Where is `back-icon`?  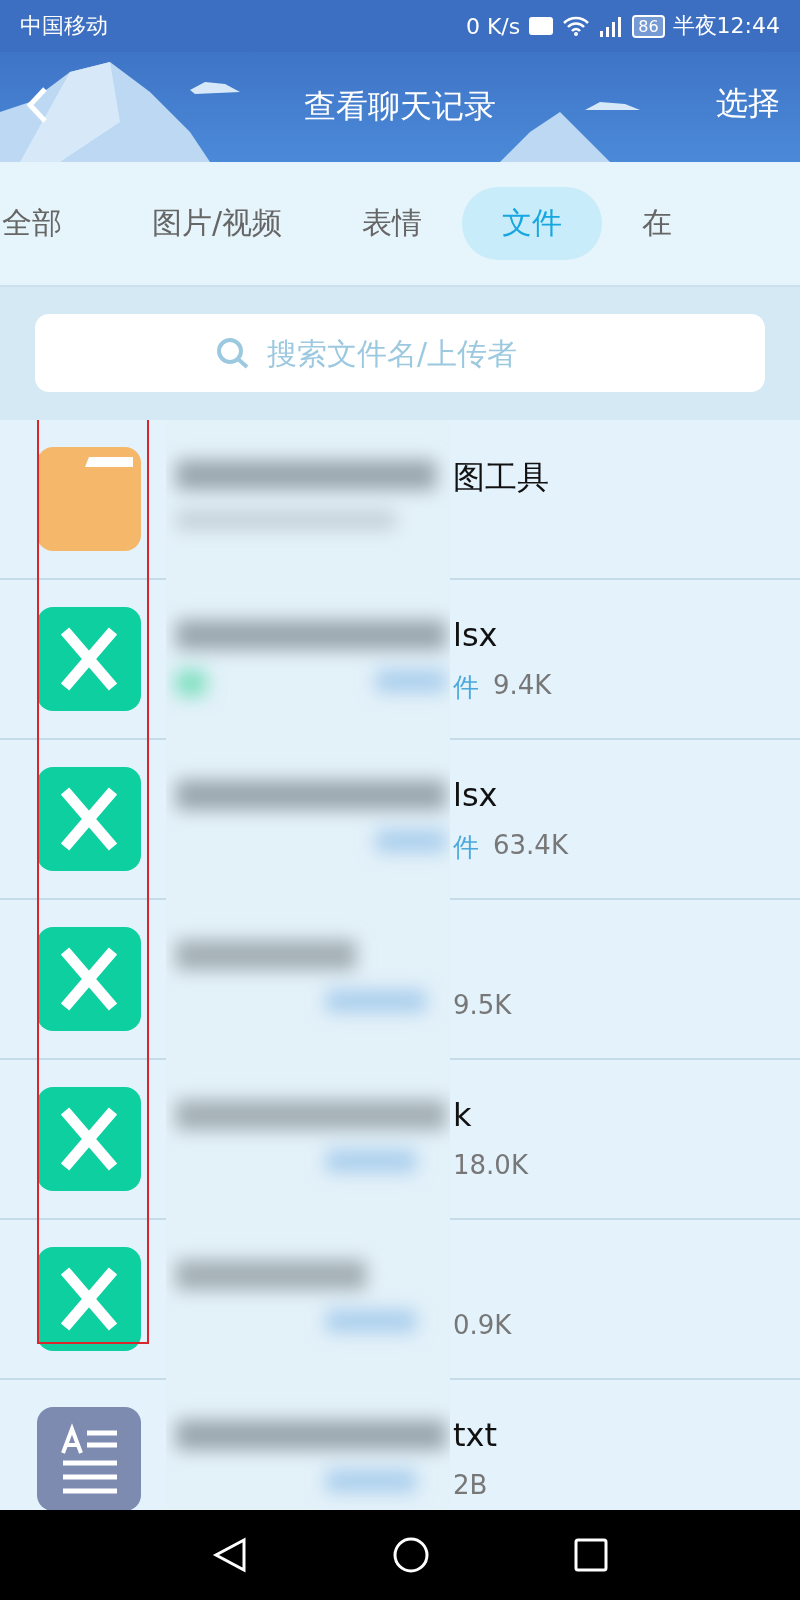
back-icon is located at coordinates (230, 1555).